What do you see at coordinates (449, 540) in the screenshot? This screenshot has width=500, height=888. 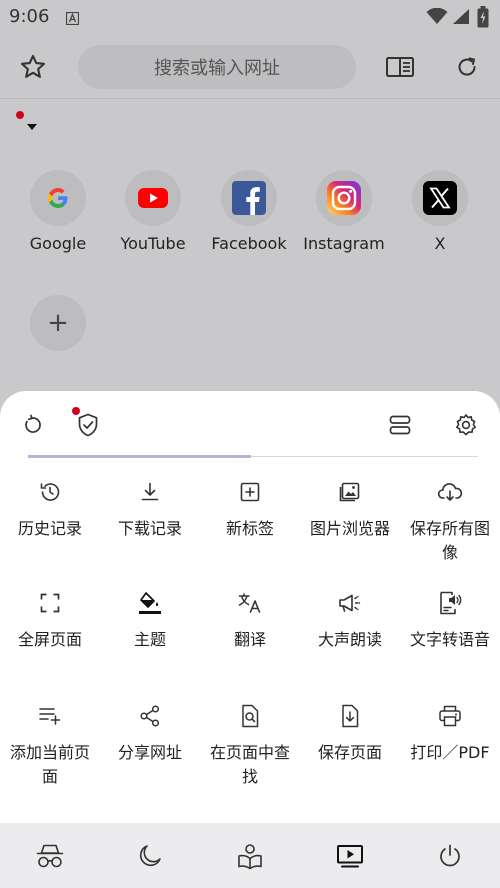 I see `menu-label: 保存所有图像` at bounding box center [449, 540].